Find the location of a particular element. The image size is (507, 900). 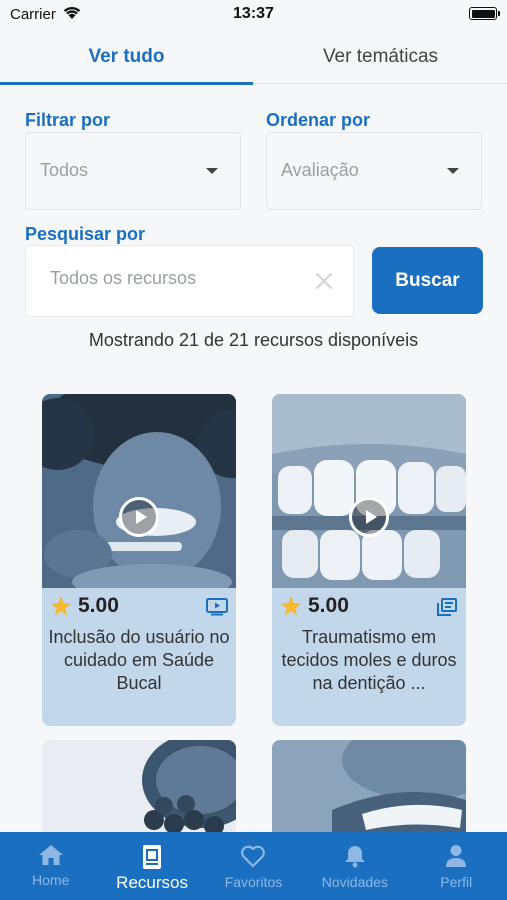

nav-home: Home is located at coordinates (50, 866).